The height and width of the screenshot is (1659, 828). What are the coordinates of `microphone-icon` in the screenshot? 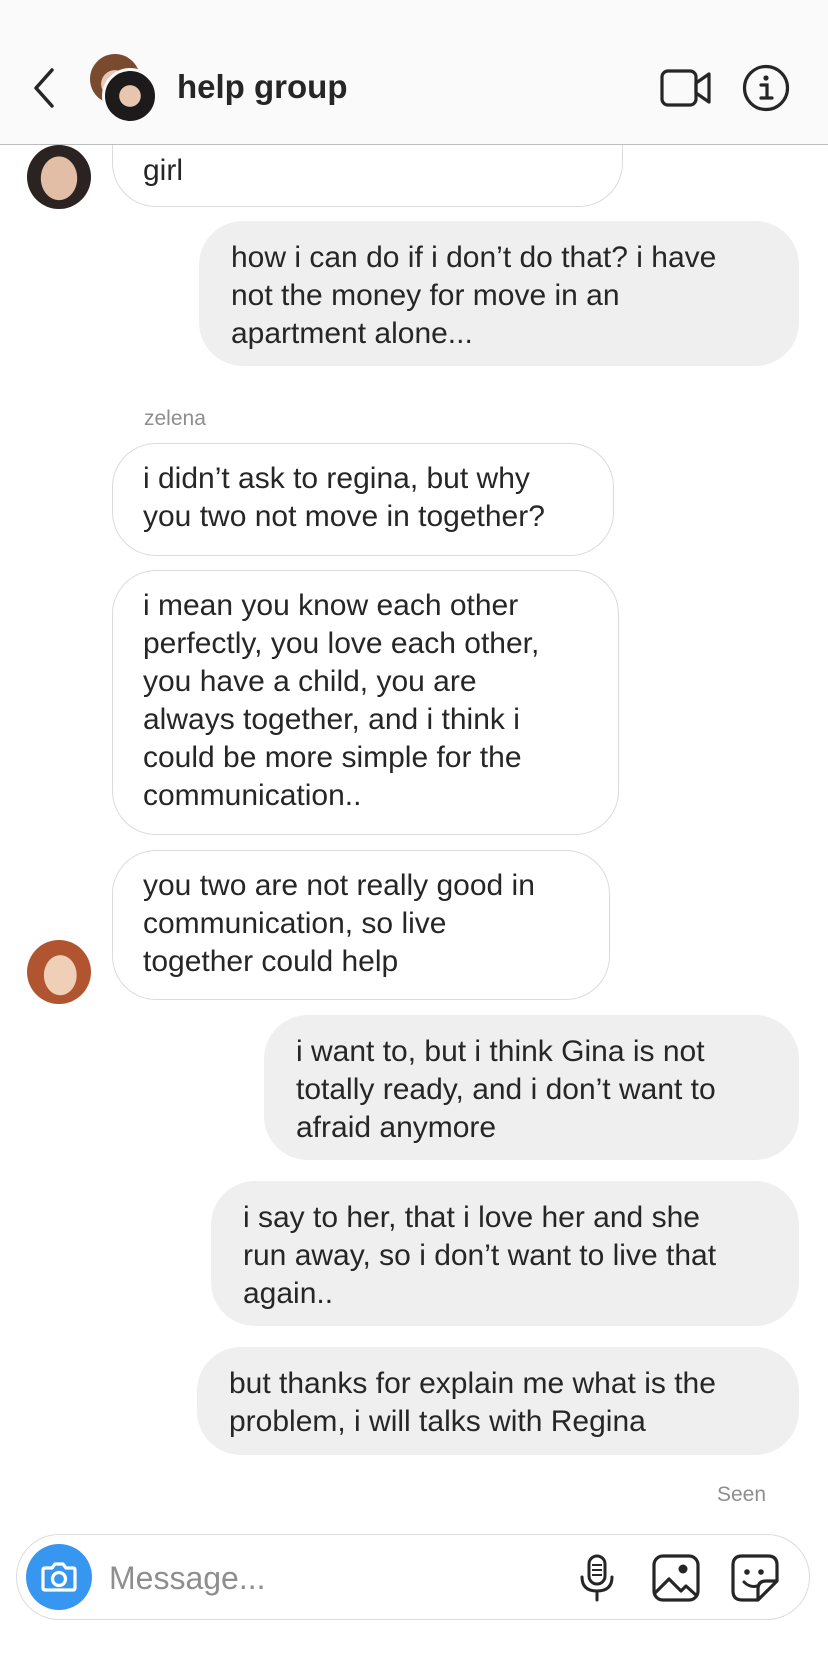 It's located at (597, 1578).